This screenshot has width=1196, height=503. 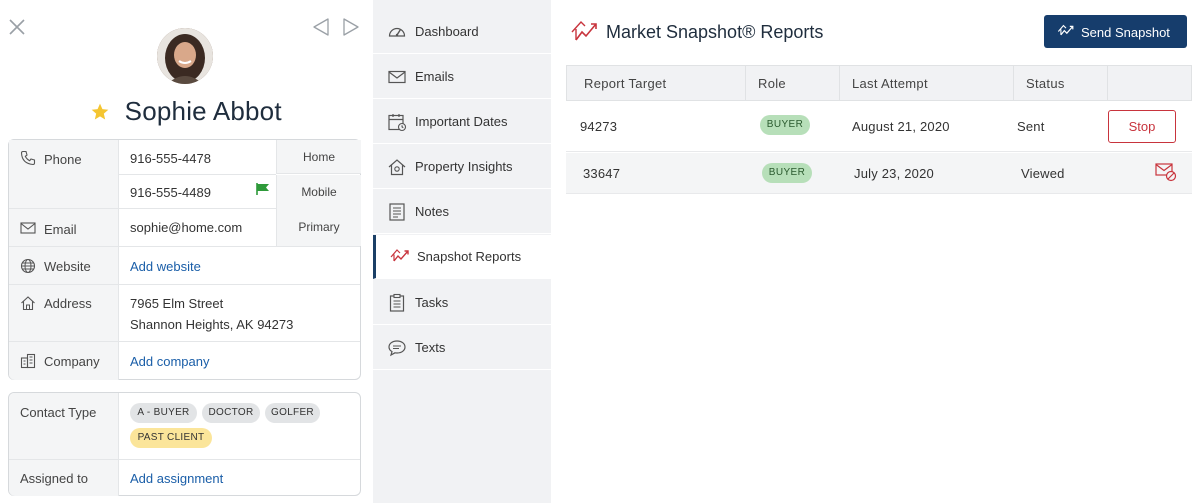 What do you see at coordinates (1031, 126) in the screenshot?
I see `status-text: Sent` at bounding box center [1031, 126].